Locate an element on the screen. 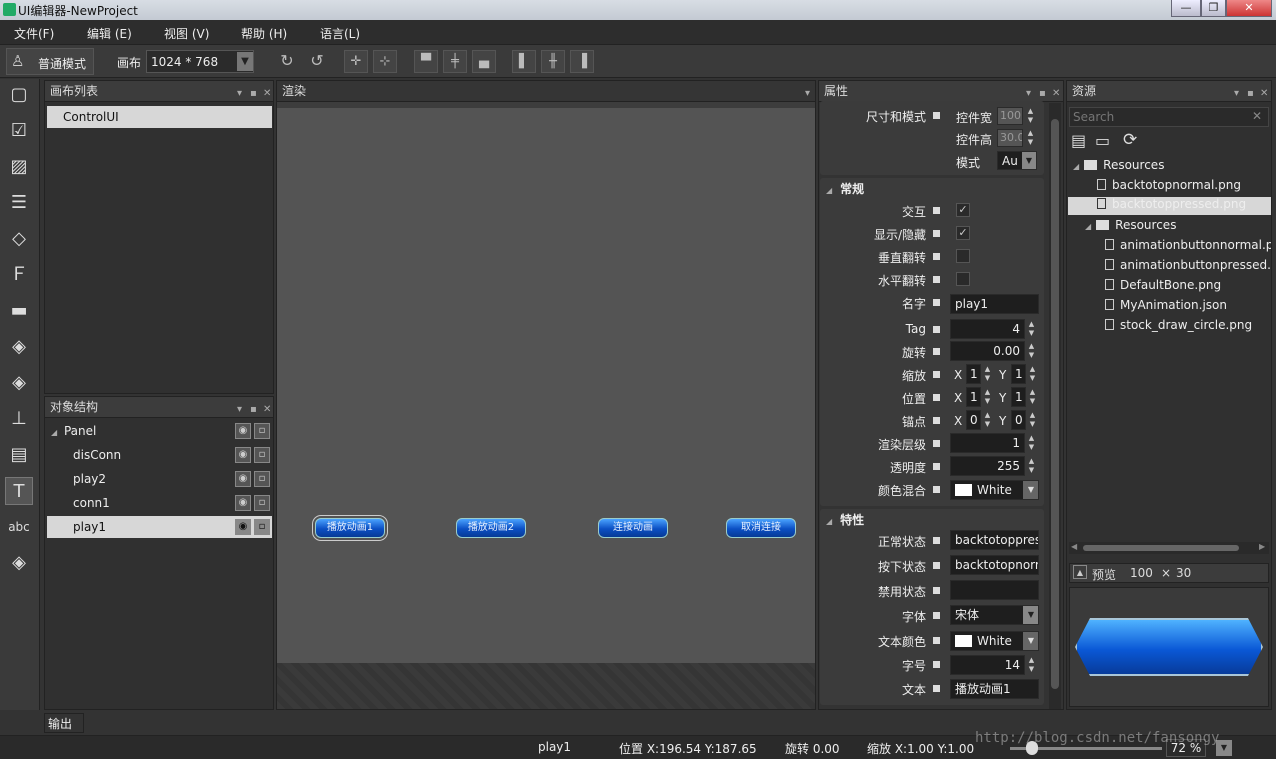 The width and height of the screenshot is (1276, 759). minimize-button: — is located at coordinates (1186, 8).